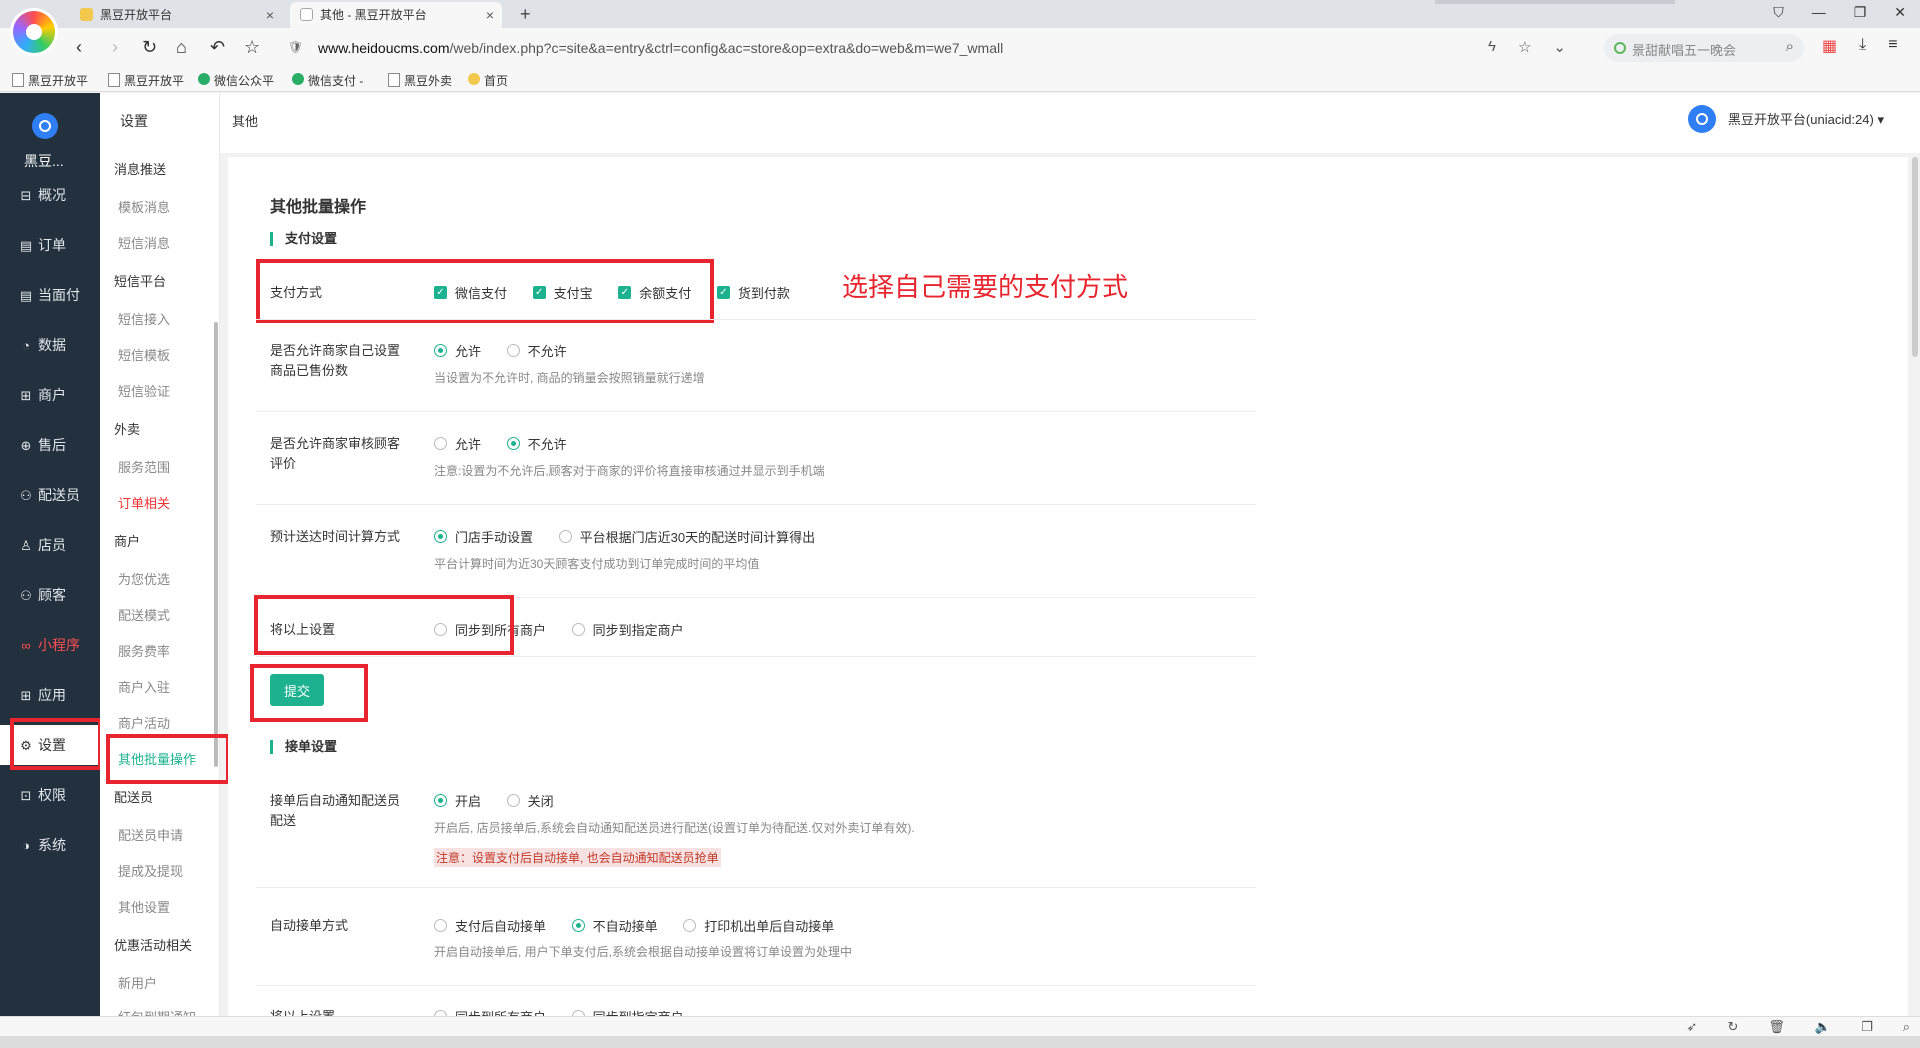  What do you see at coordinates (50, 545) in the screenshot?
I see `sidebar-item-clerks: ♙ 店员` at bounding box center [50, 545].